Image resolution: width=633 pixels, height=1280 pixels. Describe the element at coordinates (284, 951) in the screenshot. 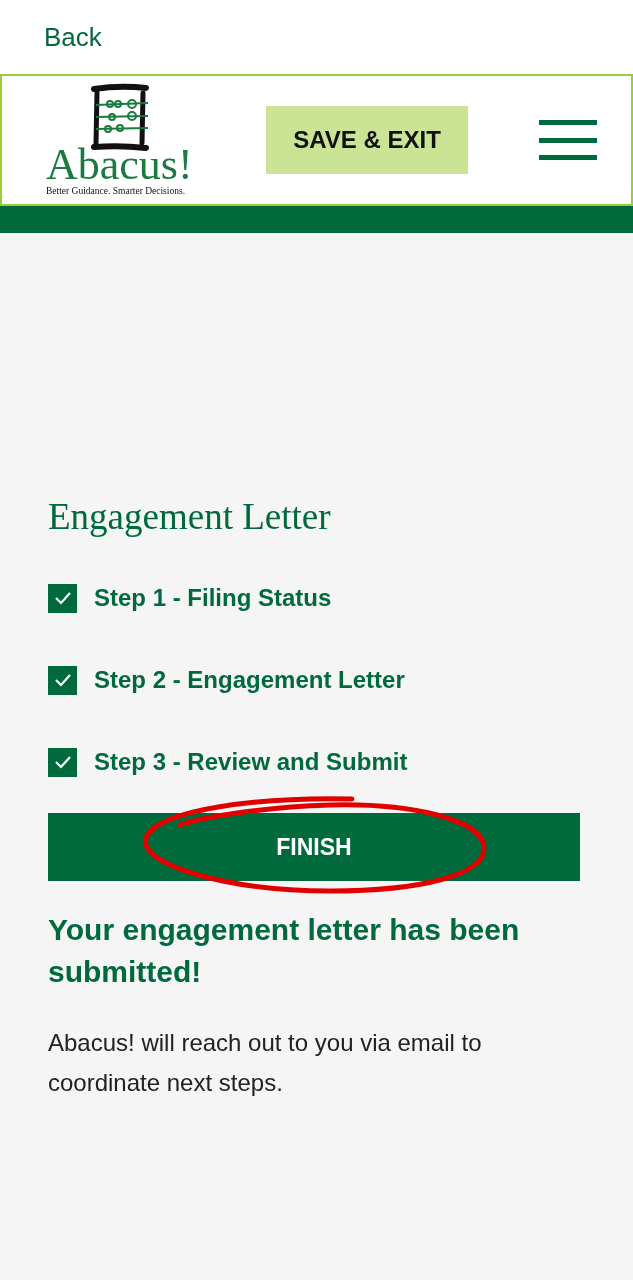

I see `confirmation-heading: Your engagement letter has been submitted!` at that location.